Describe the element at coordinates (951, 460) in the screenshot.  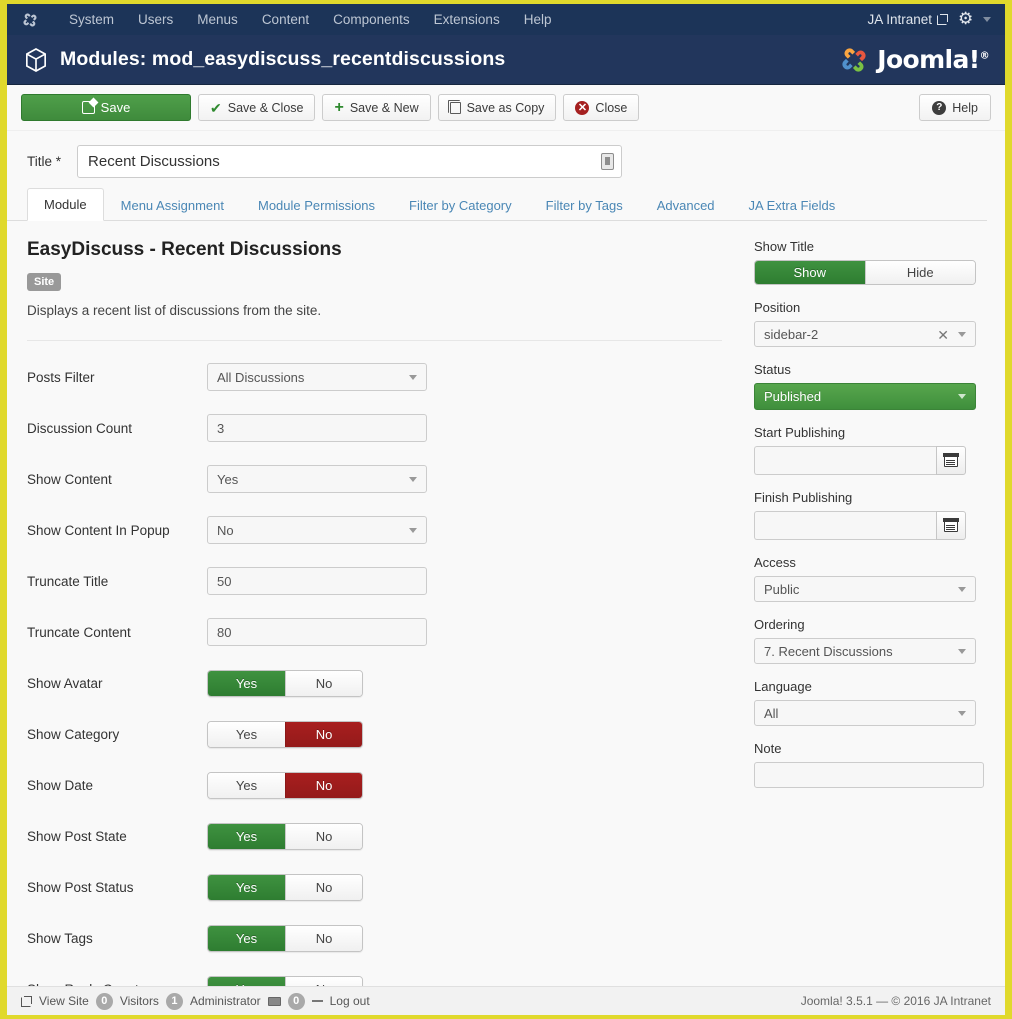
I see `calendar-button-start-publishing` at that location.